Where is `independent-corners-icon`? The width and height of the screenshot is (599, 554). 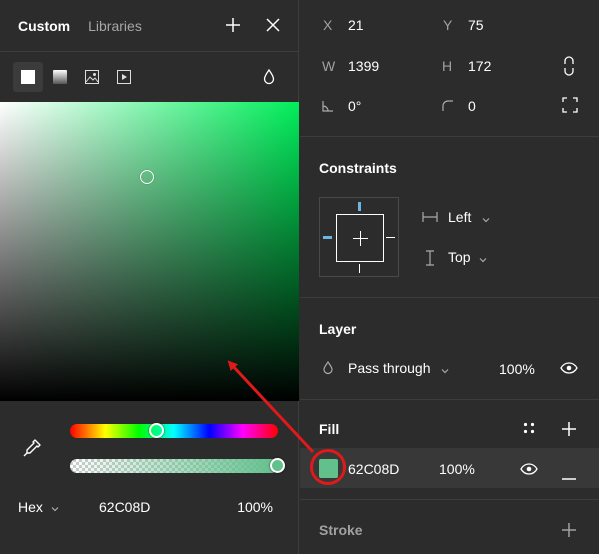 independent-corners-icon is located at coordinates (570, 106).